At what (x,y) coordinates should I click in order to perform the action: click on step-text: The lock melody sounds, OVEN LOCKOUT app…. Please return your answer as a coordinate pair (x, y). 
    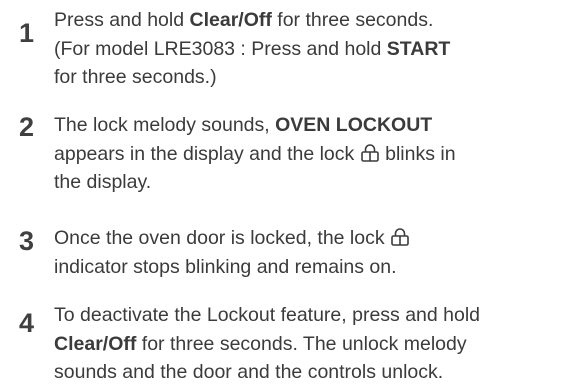
    Looking at the image, I should click on (255, 153).